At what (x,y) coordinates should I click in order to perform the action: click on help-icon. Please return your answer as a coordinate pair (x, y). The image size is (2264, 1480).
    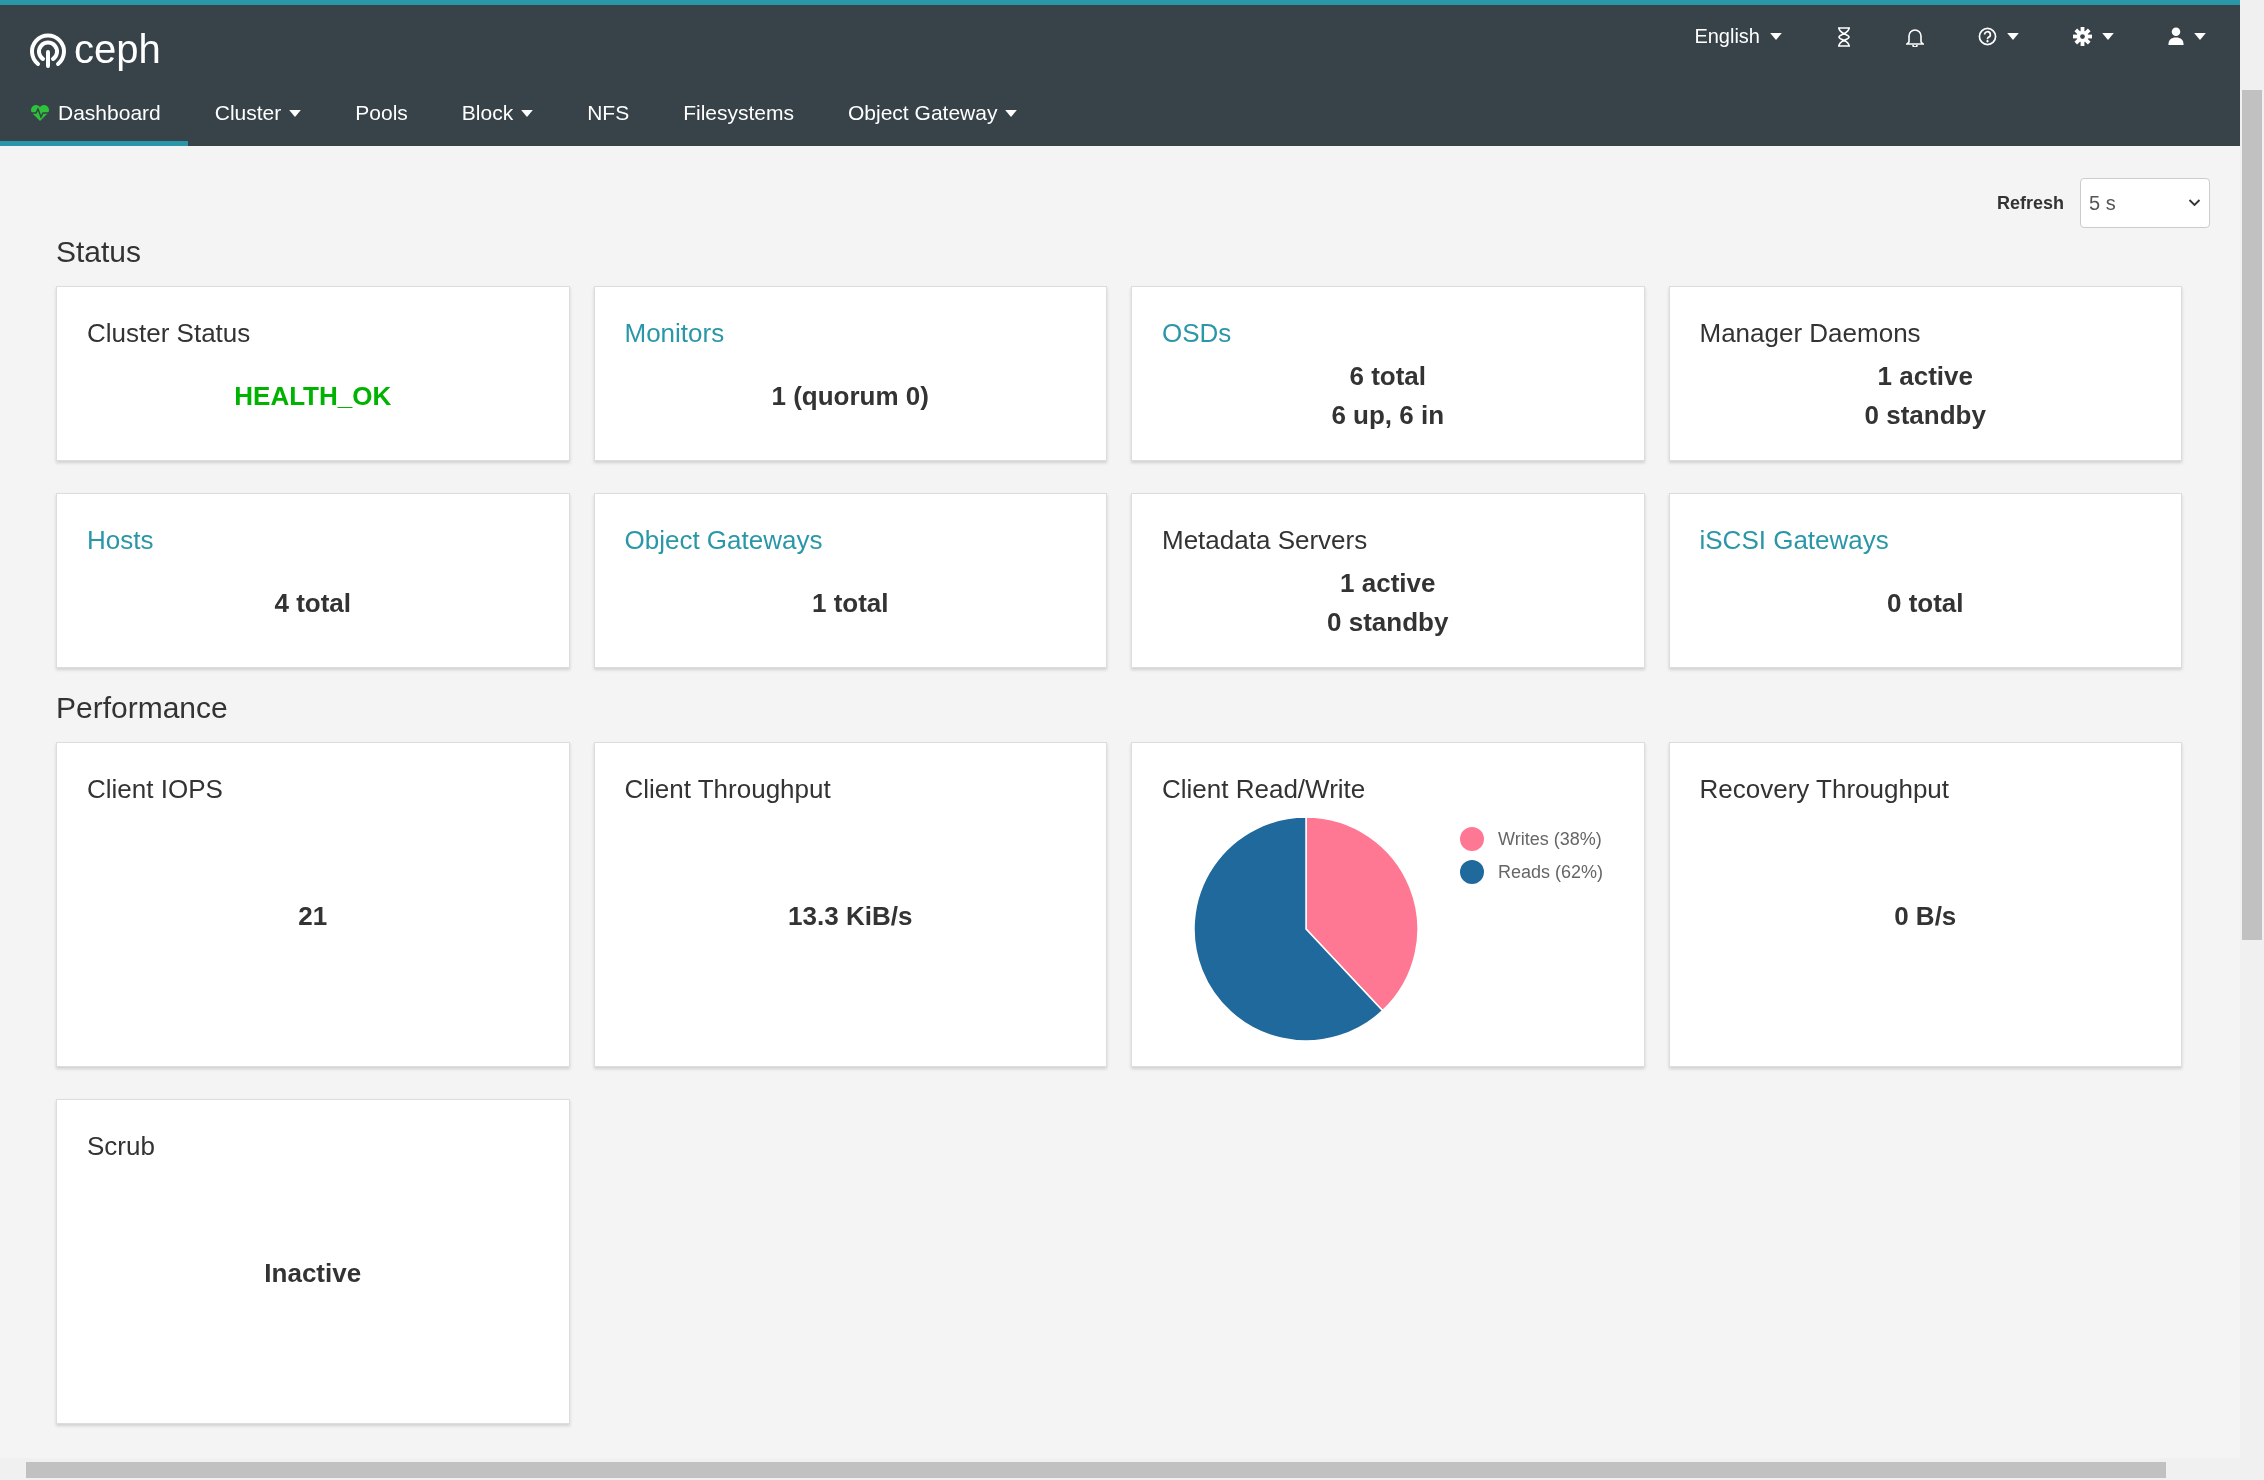
    Looking at the image, I should click on (1987, 36).